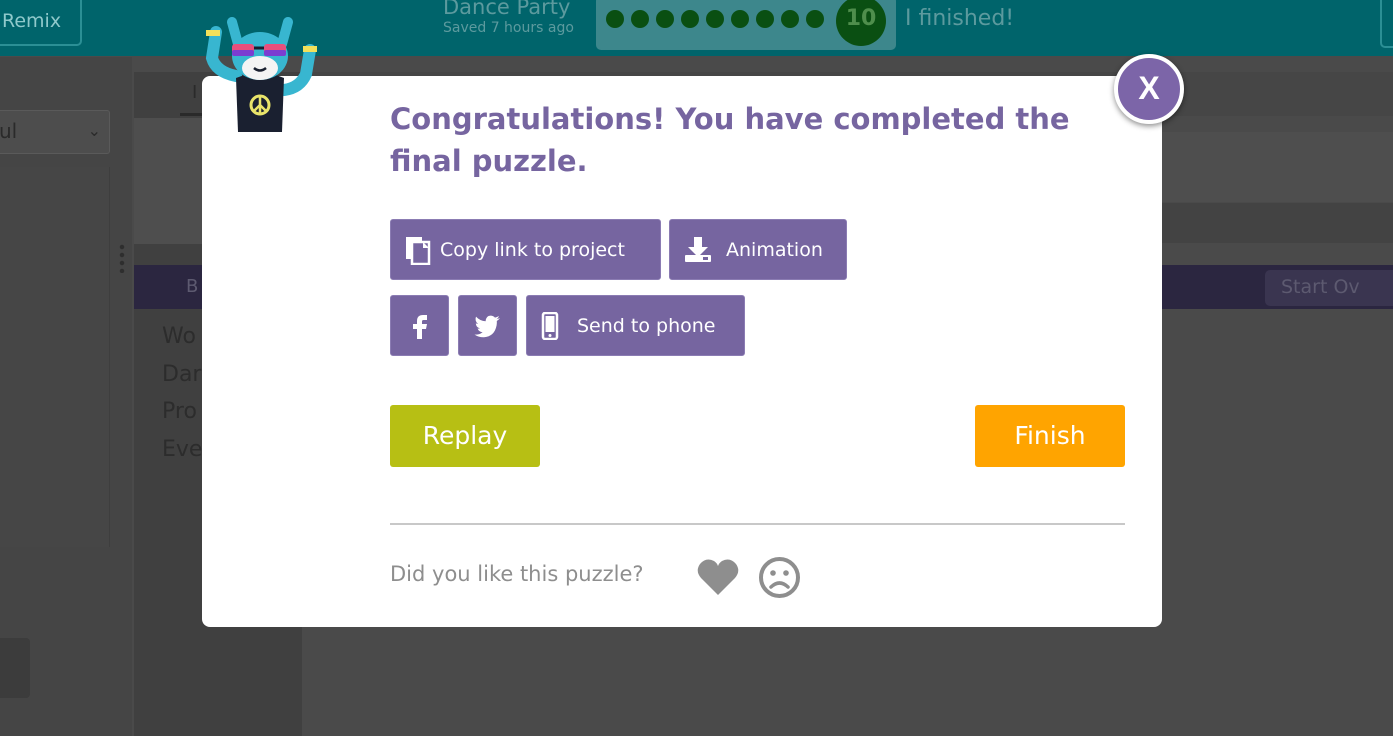 This screenshot has height=736, width=1393. I want to click on facebook-share-button, so click(419, 325).